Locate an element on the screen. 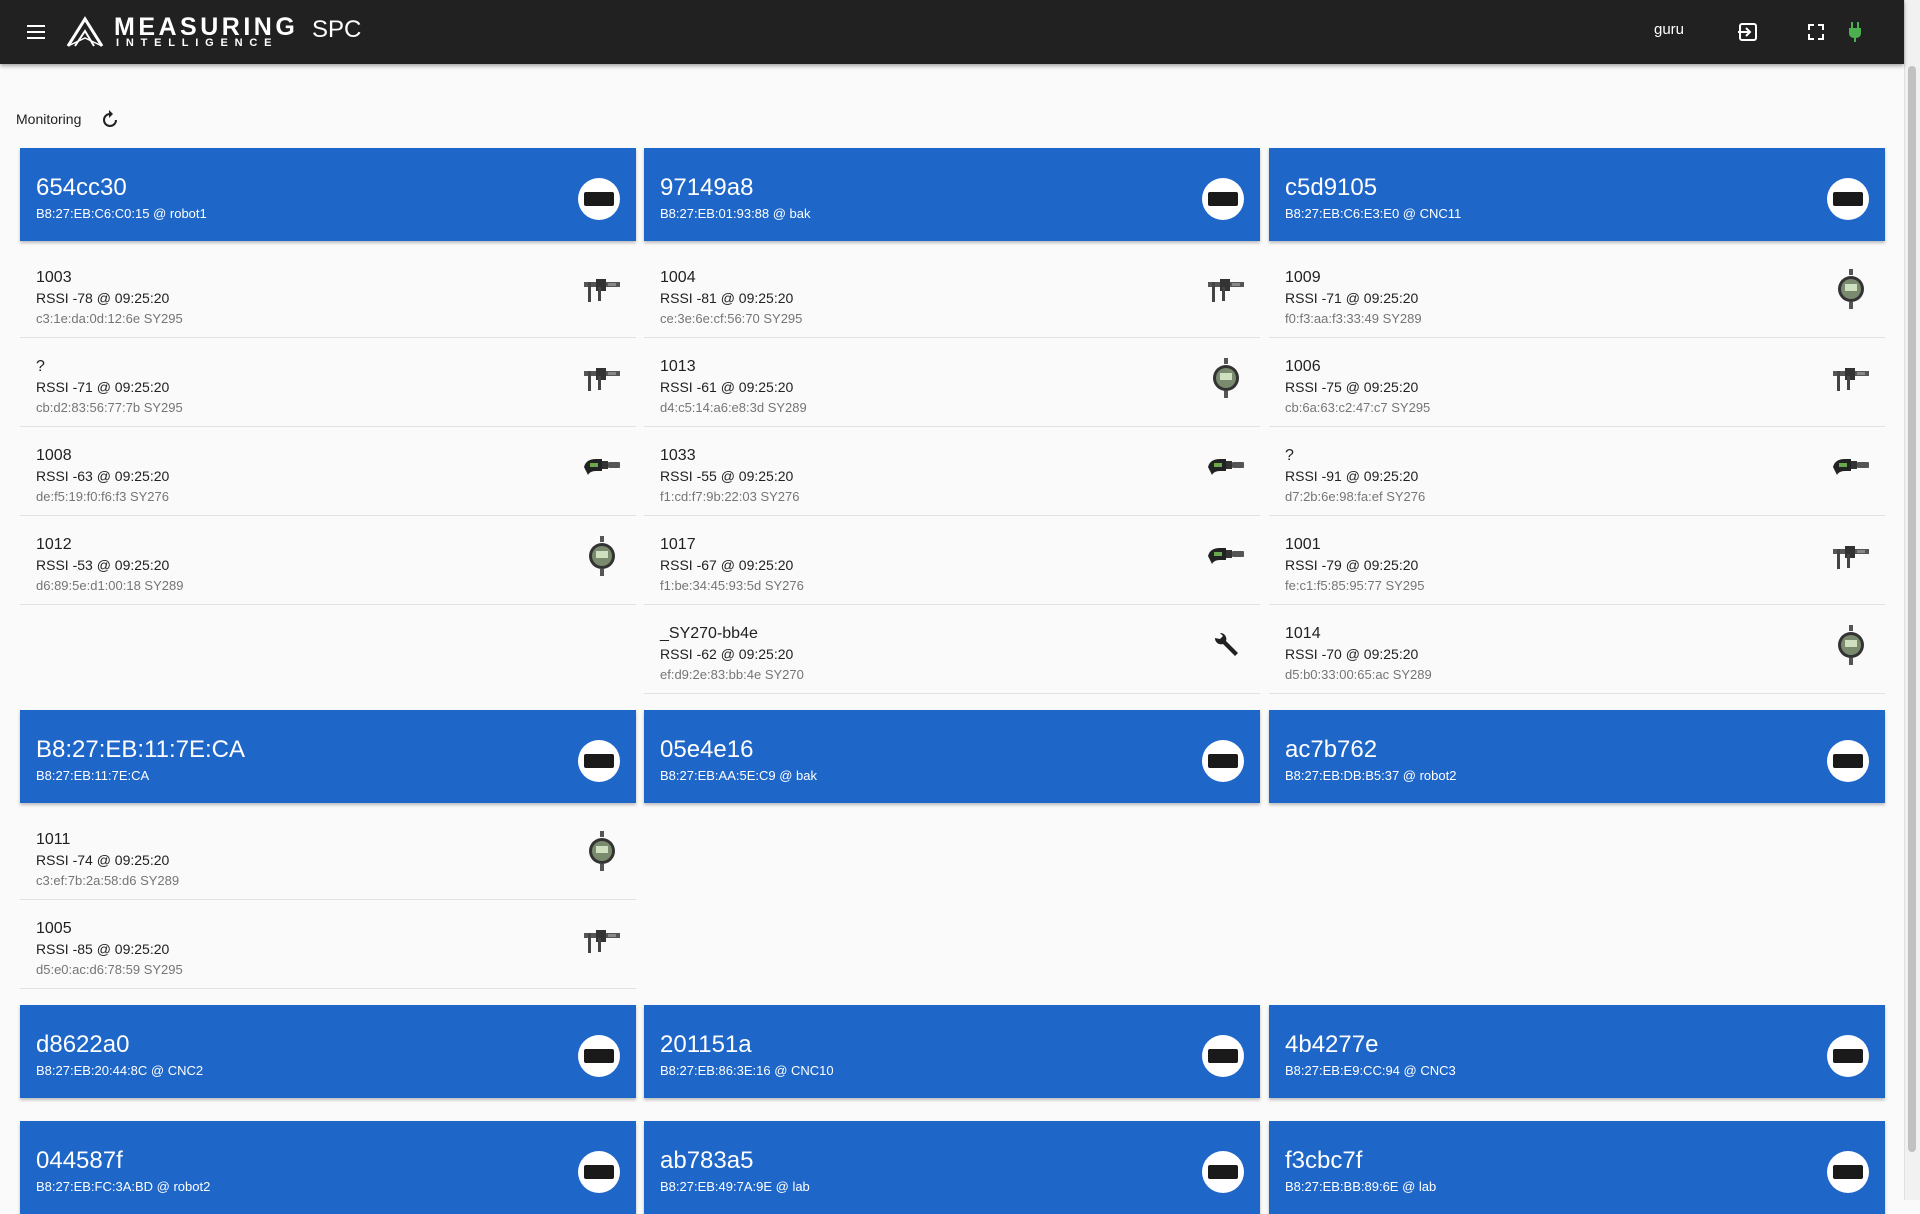 Image resolution: width=1920 pixels, height=1214 pixels. gateway-card: B8:27:EB:11:7E:CA B8:27:EB:11:7E:CA is located at coordinates (328, 756).